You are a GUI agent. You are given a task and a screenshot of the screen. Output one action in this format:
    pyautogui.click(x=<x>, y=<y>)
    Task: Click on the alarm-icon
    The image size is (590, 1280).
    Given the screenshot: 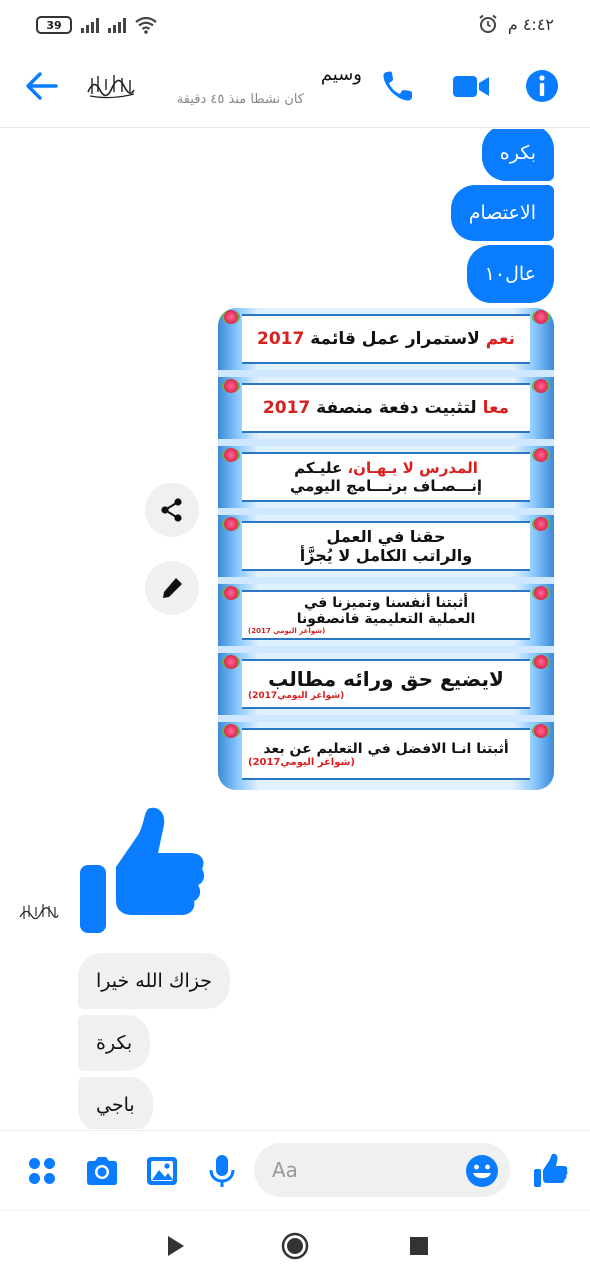 What is the action you would take?
    pyautogui.click(x=488, y=23)
    